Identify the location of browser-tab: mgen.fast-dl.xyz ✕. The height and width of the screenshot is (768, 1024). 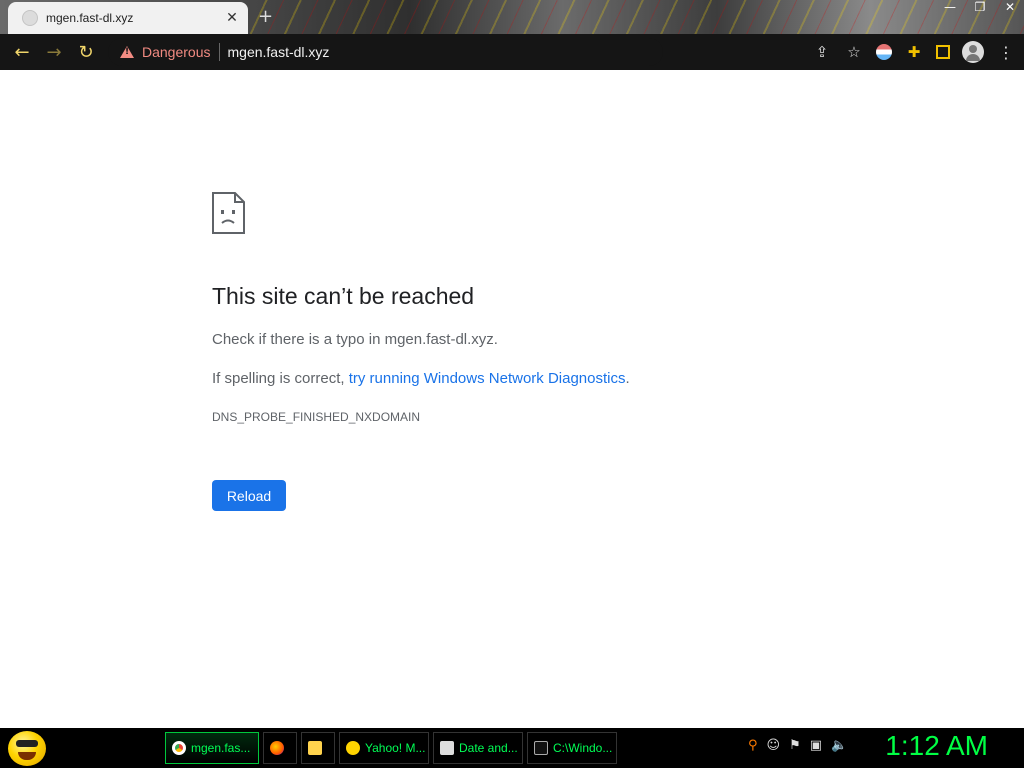
(128, 18).